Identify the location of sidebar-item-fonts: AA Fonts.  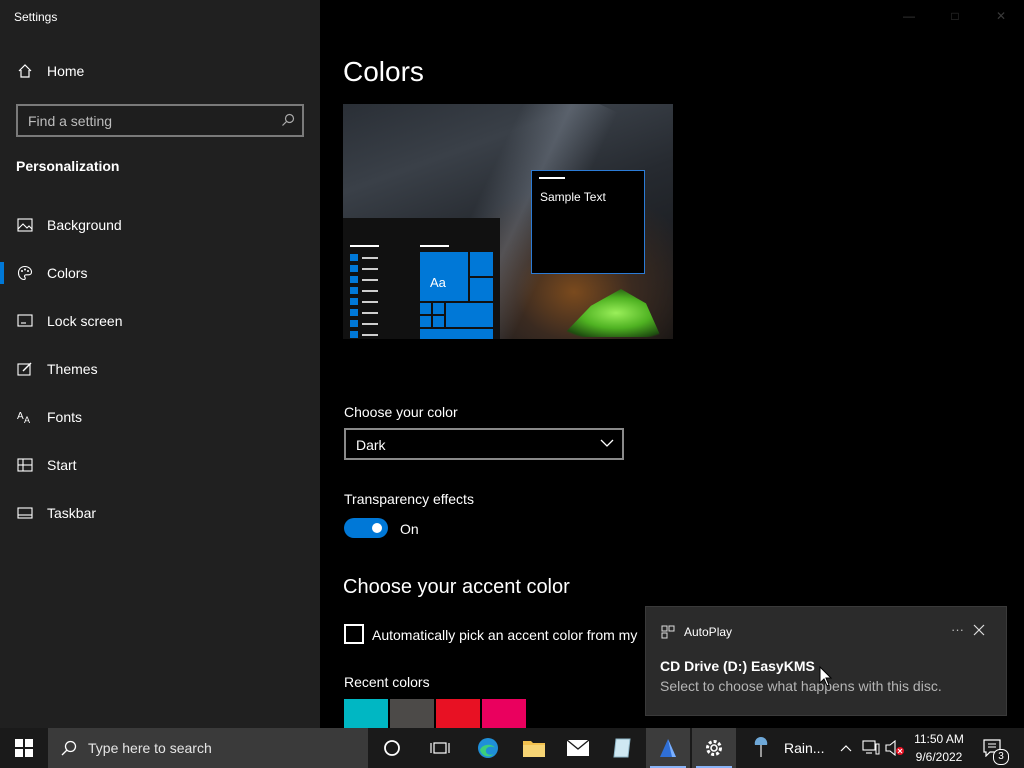
(49, 417).